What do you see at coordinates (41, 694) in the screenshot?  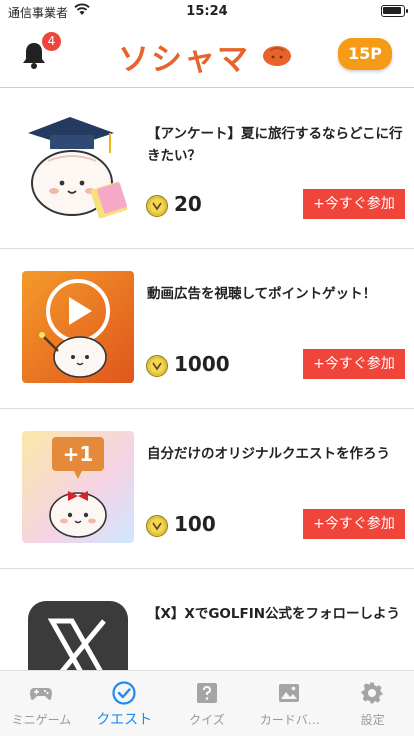 I see `gamepad-icon` at bounding box center [41, 694].